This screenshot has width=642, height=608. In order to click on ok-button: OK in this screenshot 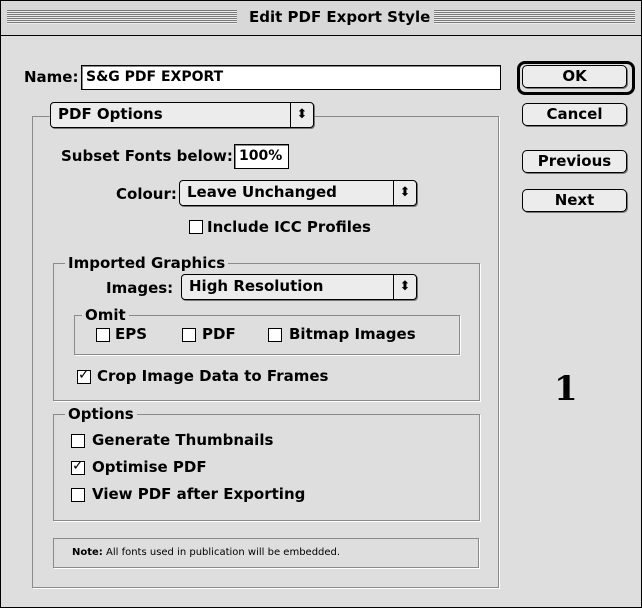, I will do `click(574, 76)`.